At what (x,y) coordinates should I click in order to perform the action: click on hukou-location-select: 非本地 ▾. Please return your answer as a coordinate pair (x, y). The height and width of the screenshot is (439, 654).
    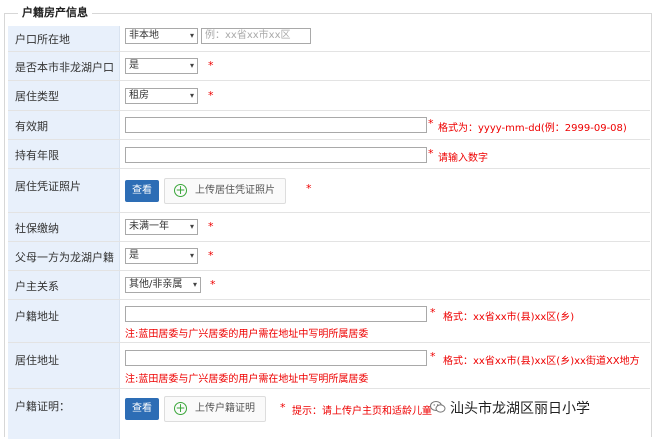
    Looking at the image, I should click on (161, 36).